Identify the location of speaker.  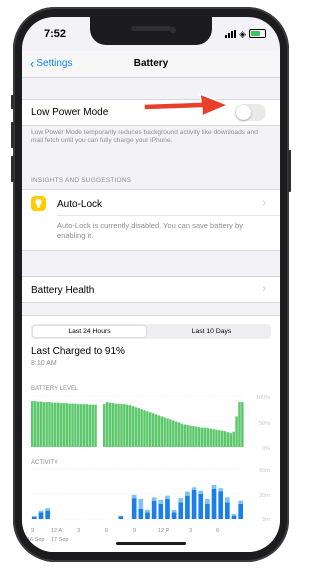
(151, 28).